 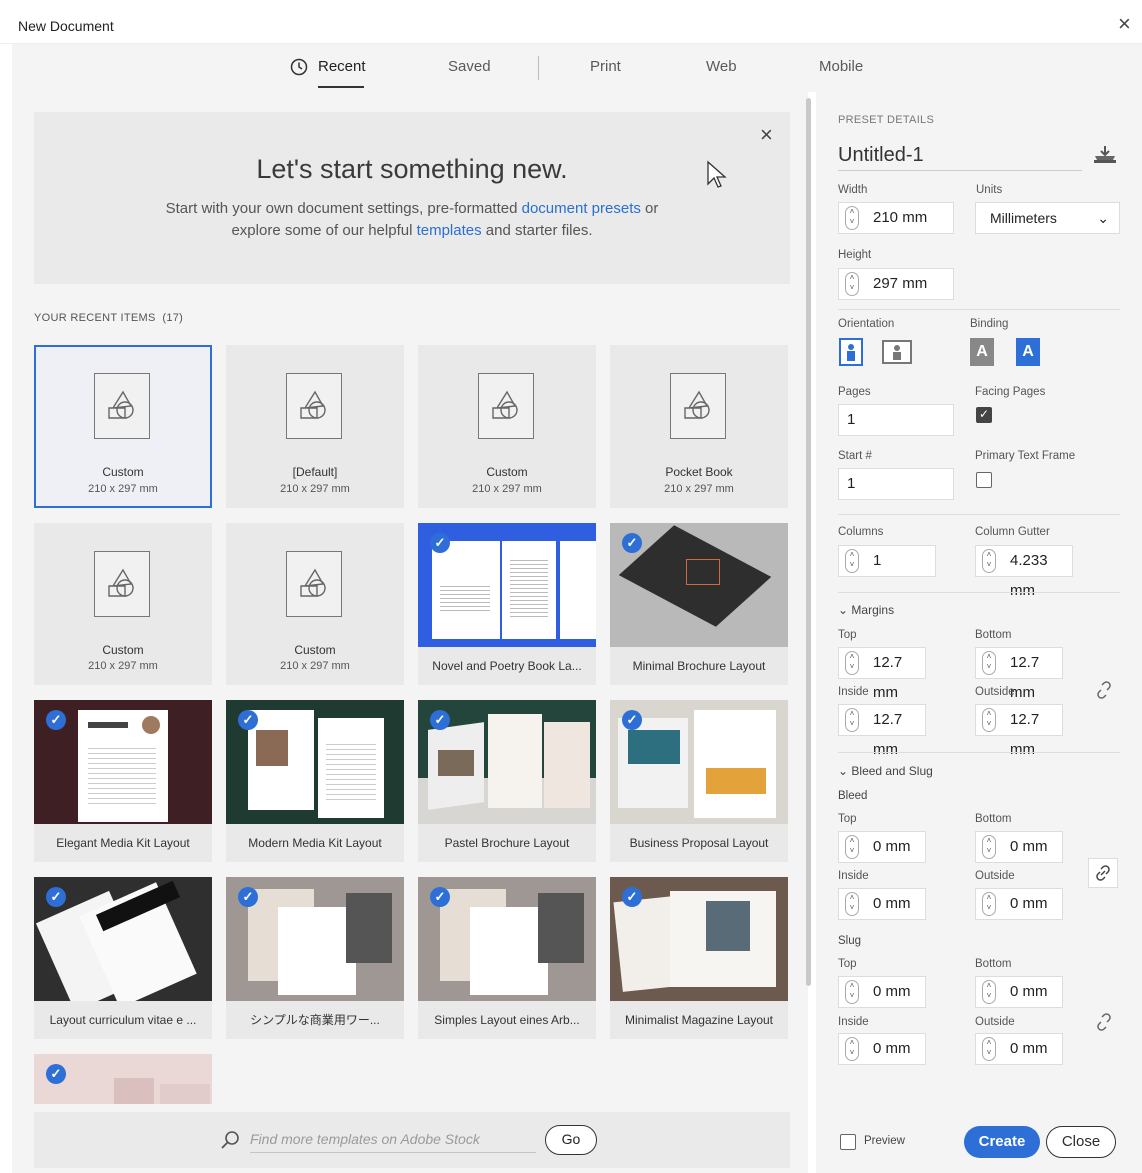 I want to click on margin-top-label: Top, so click(x=847, y=635).